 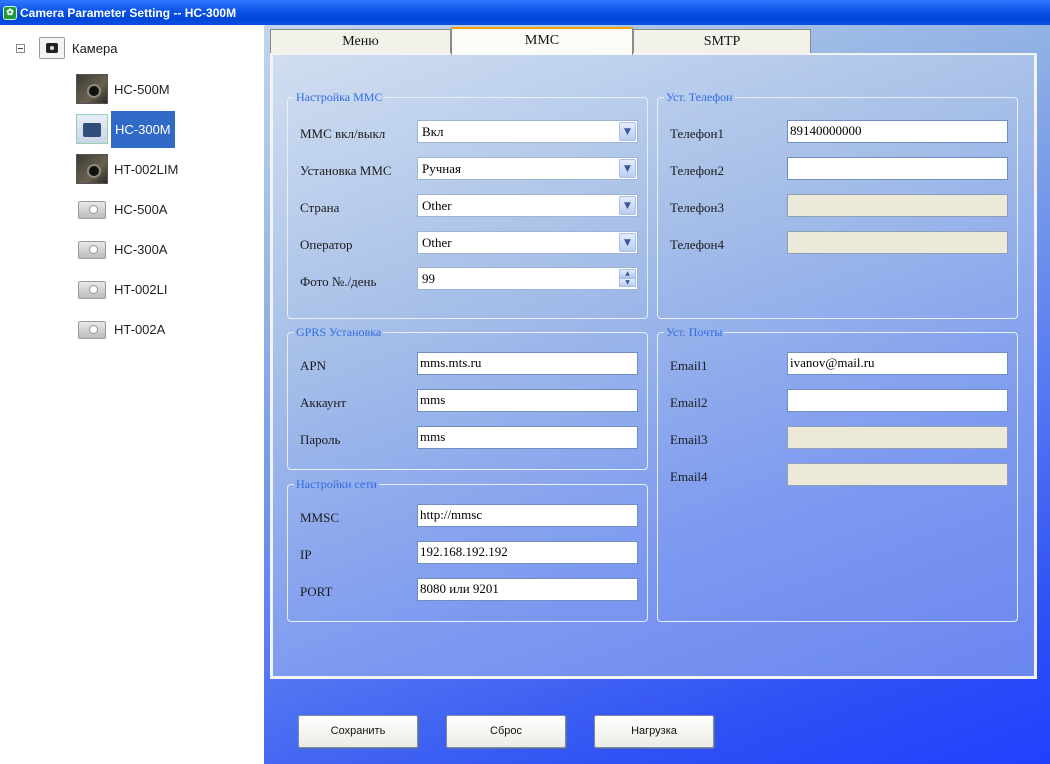 What do you see at coordinates (527, 363) in the screenshot?
I see `apn-input: mms.mts.ru` at bounding box center [527, 363].